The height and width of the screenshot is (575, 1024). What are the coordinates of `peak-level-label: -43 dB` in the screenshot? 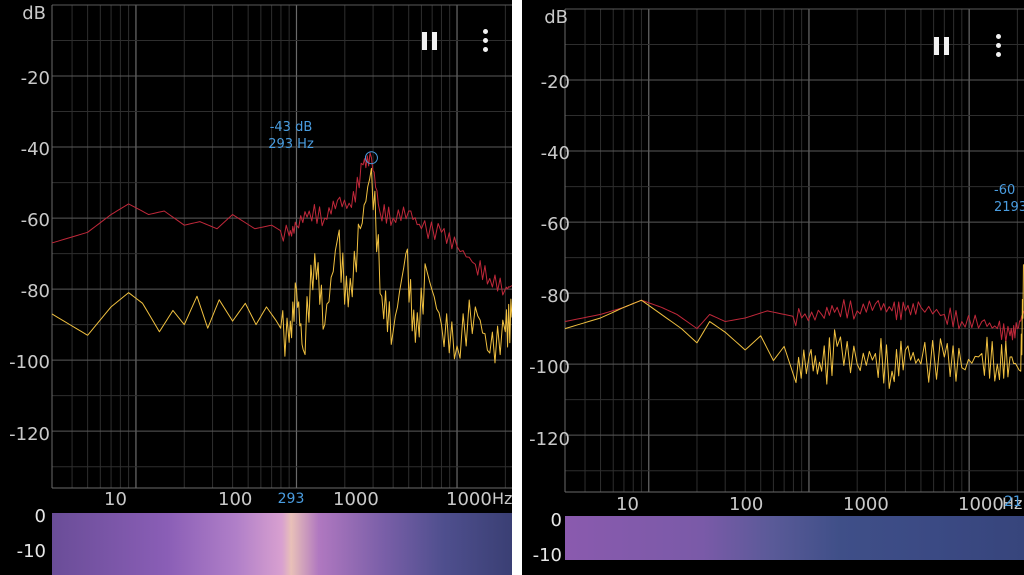 It's located at (291, 127).